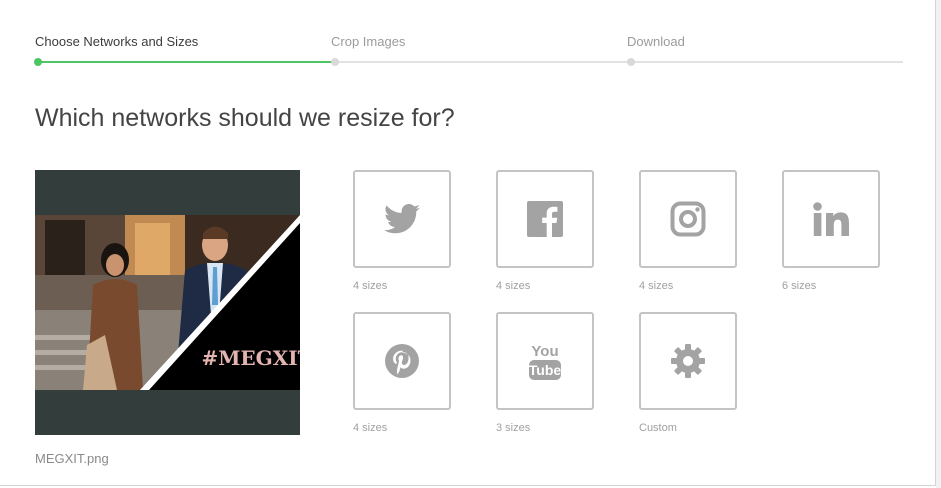 Image resolution: width=941 pixels, height=488 pixels. I want to click on network-tile-youtube: You Tube, so click(545, 361).